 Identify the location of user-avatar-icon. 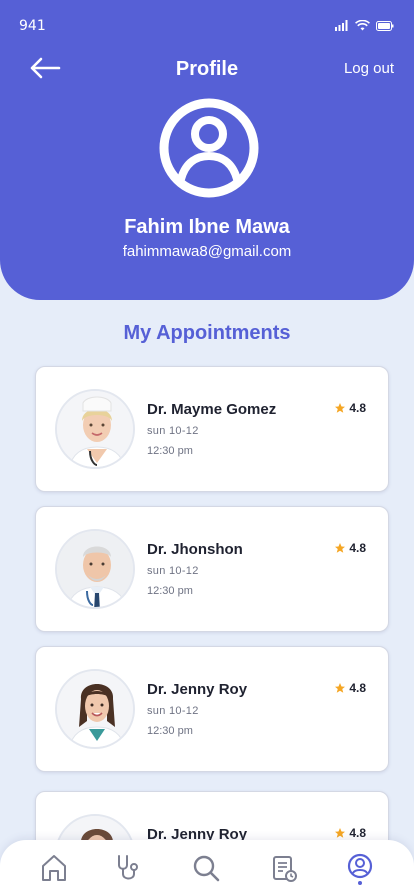
(209, 148).